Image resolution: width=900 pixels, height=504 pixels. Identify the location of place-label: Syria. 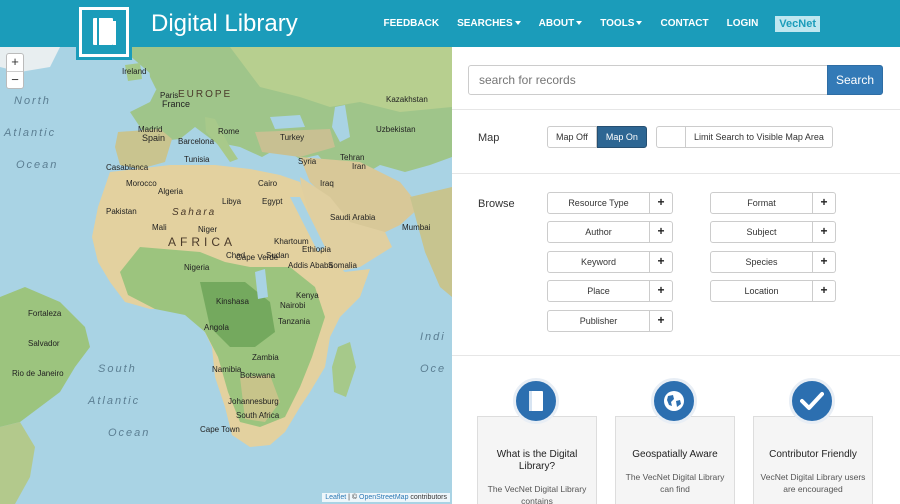
(307, 161).